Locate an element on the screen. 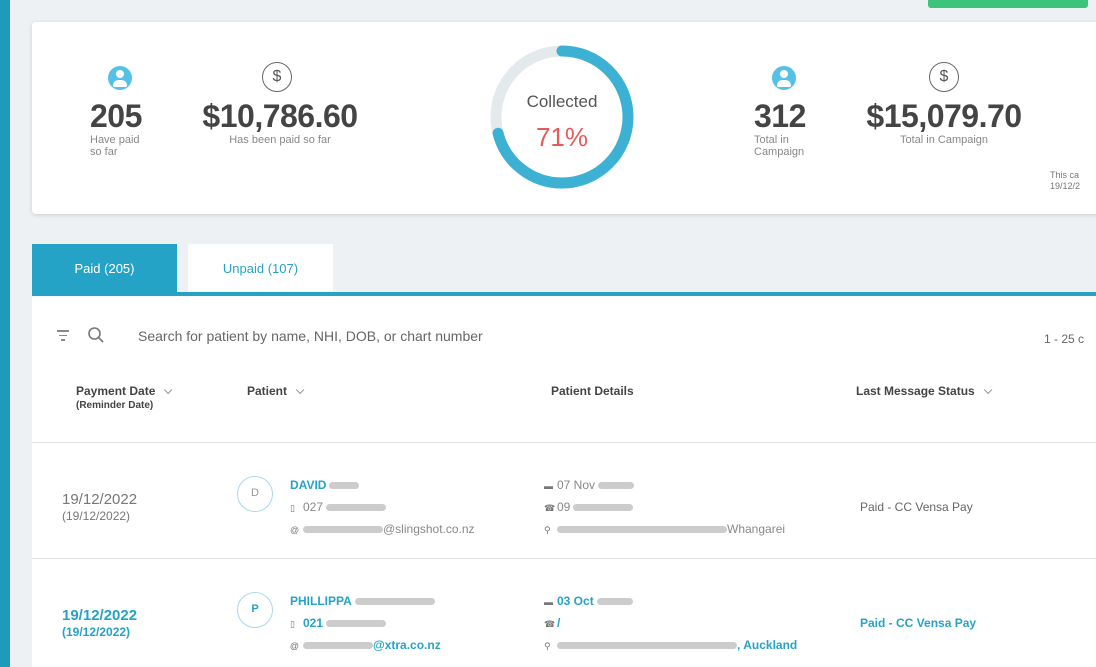 Image resolution: width=1096 pixels, height=667 pixels. patient-dob: ▬ 03 Oct is located at coordinates (588, 601).